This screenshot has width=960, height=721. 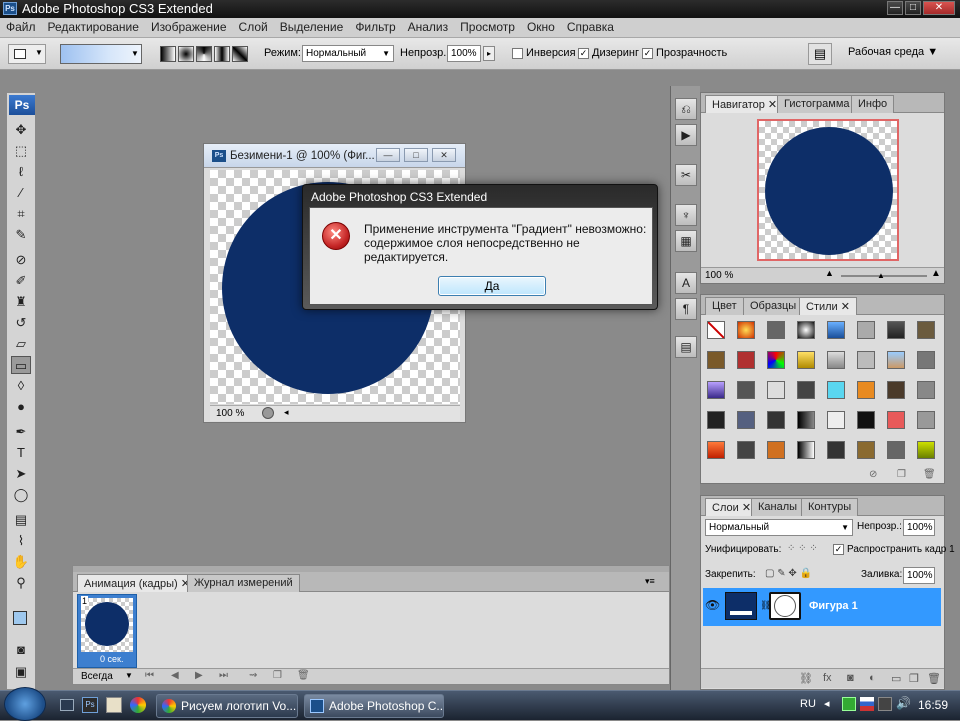 What do you see at coordinates (802, 548) in the screenshot?
I see `unify-icons: ⁘ ⁘ ⁘` at bounding box center [802, 548].